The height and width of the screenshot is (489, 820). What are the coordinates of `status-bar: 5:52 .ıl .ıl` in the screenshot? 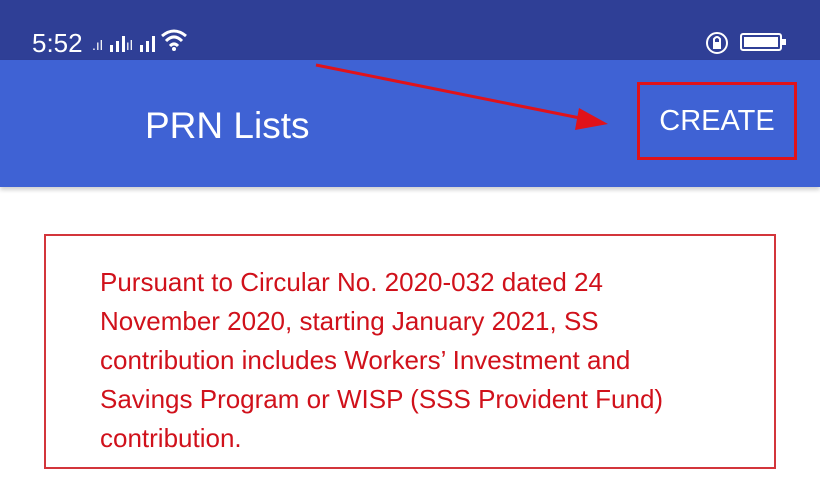 It's located at (410, 30).